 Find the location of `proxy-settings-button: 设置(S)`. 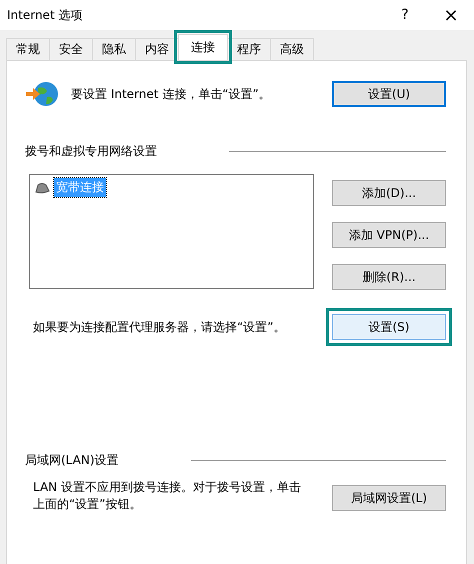

proxy-settings-button: 设置(S) is located at coordinates (389, 327).